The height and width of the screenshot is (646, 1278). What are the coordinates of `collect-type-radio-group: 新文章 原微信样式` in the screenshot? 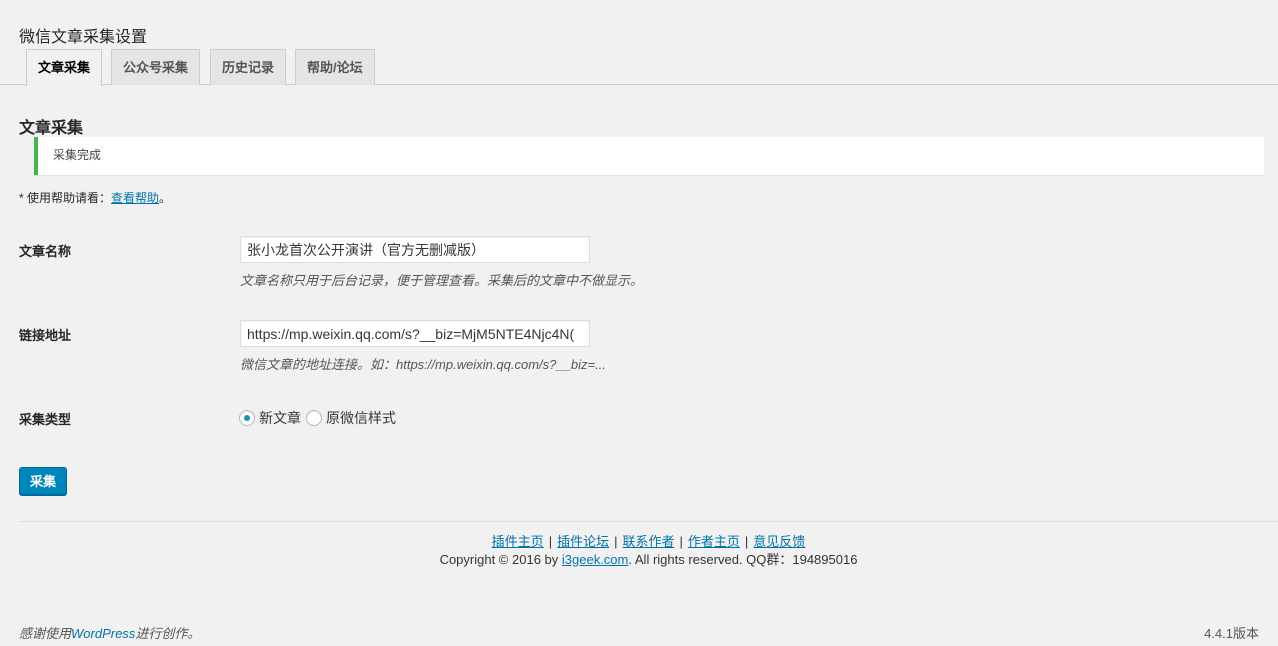 It's located at (320, 418).